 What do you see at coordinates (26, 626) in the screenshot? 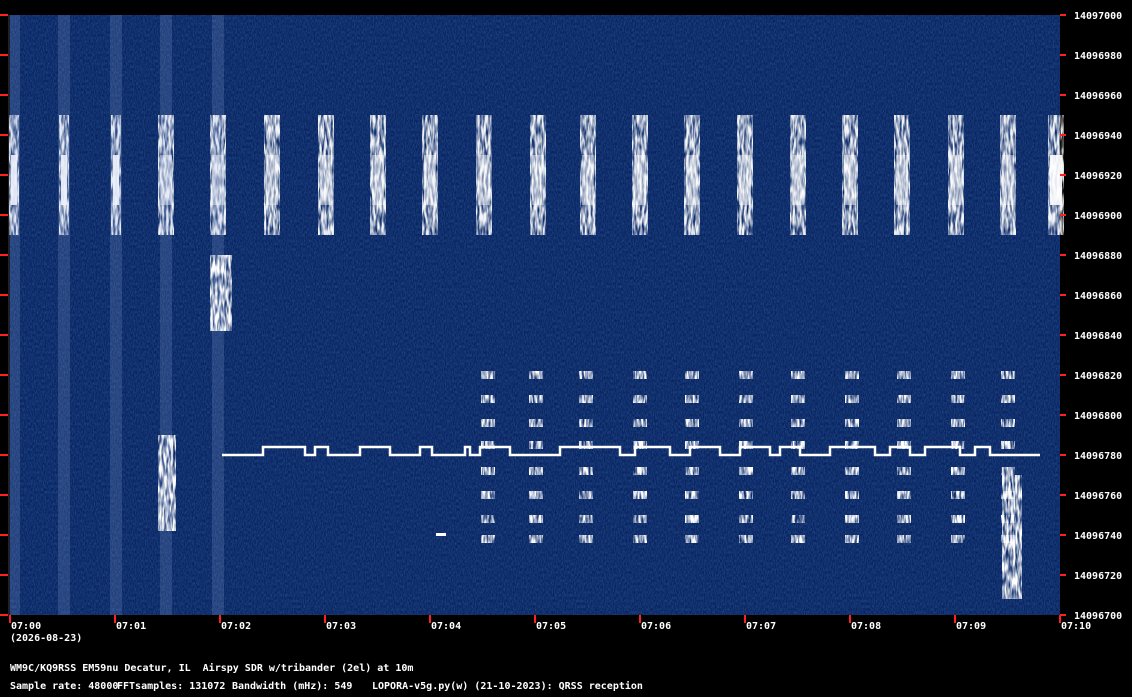
I see `x-tick-label: 07:00` at bounding box center [26, 626].